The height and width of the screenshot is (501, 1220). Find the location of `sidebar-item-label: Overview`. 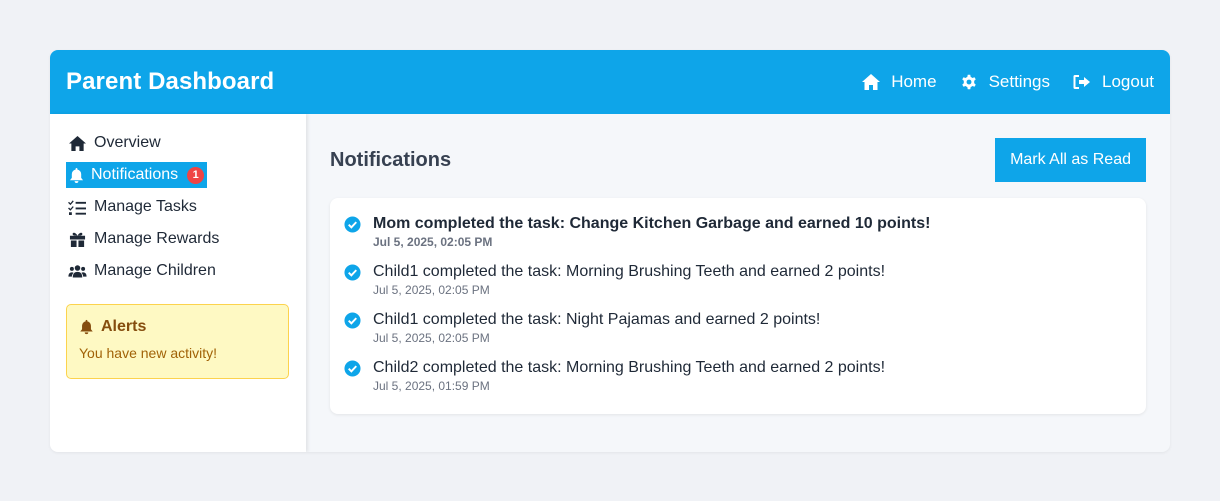

sidebar-item-label: Overview is located at coordinates (127, 142).